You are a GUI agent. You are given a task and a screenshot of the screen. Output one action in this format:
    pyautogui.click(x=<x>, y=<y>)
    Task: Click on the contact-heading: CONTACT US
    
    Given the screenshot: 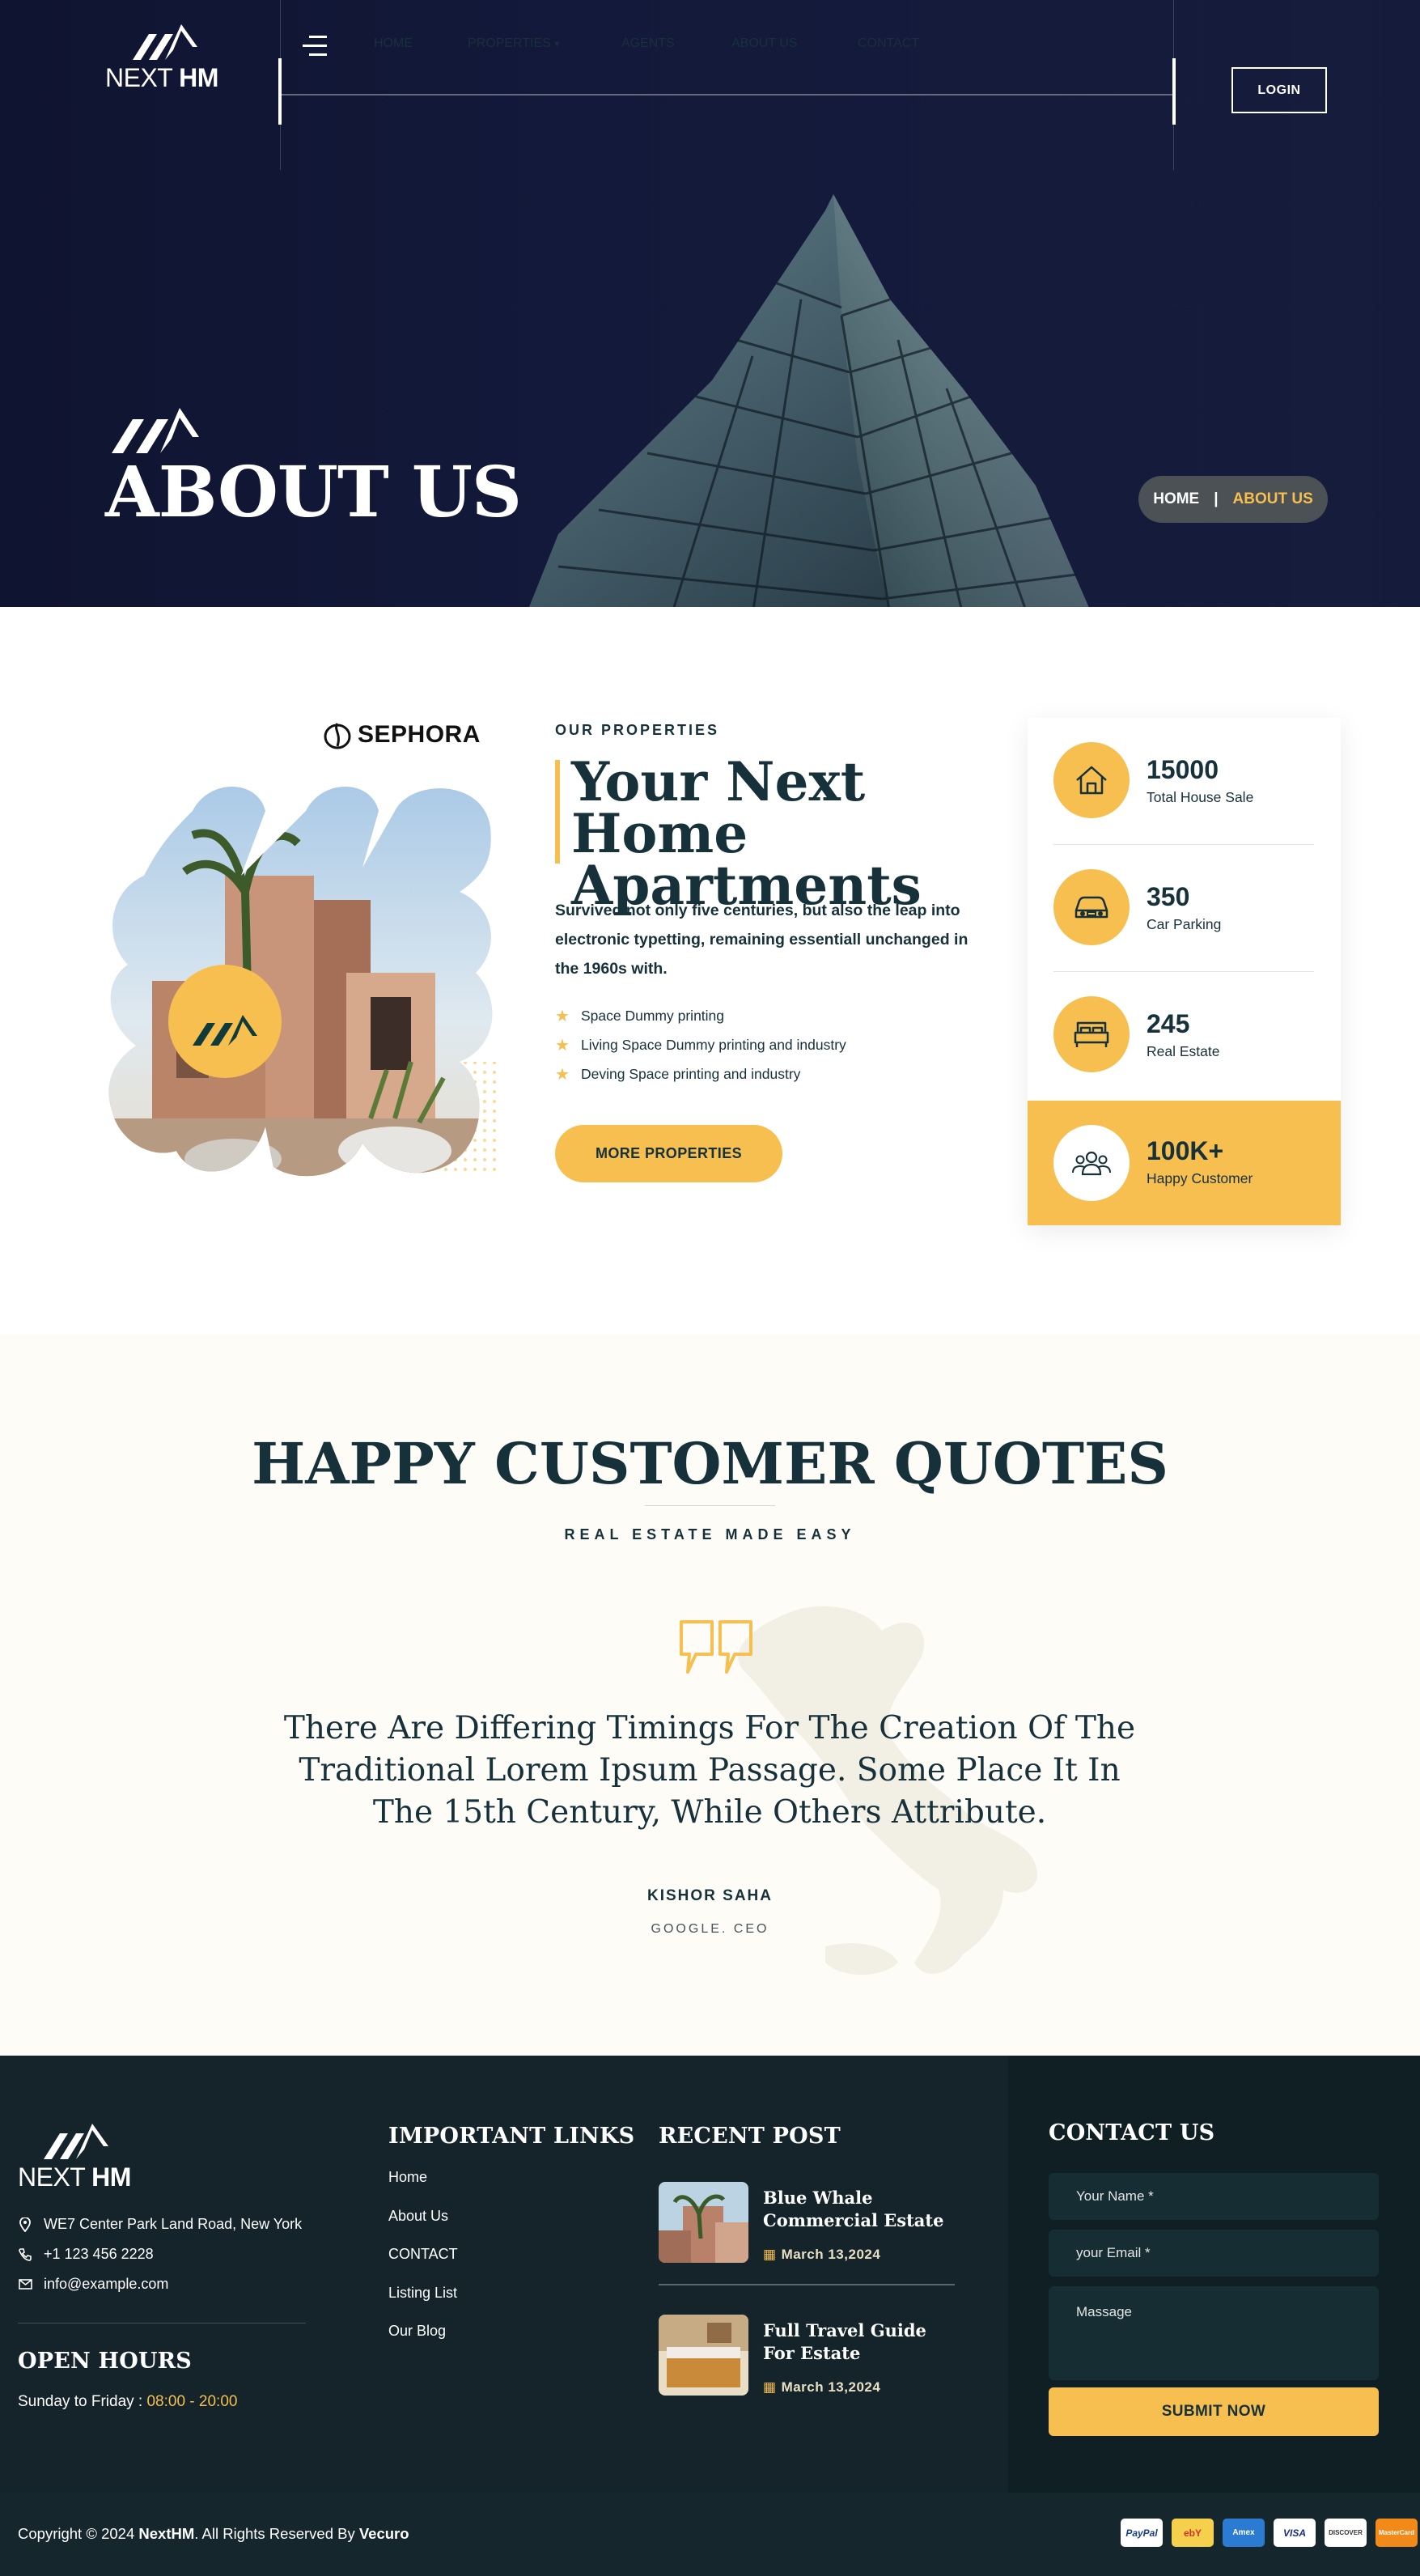 What is the action you would take?
    pyautogui.click(x=1132, y=2132)
    